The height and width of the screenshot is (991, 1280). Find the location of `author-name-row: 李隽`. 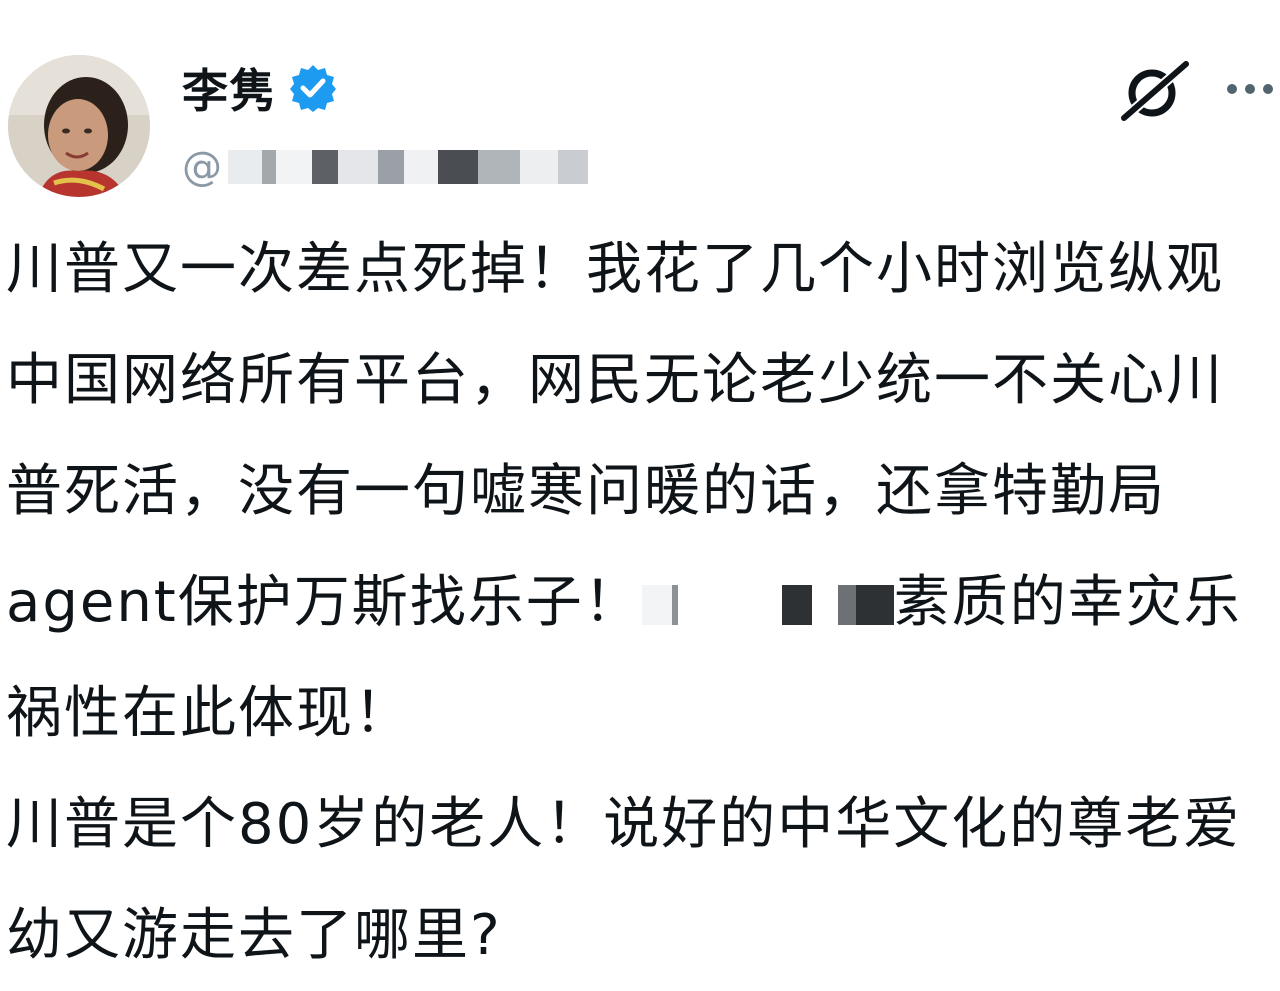

author-name-row: 李隽 is located at coordinates (260, 88).